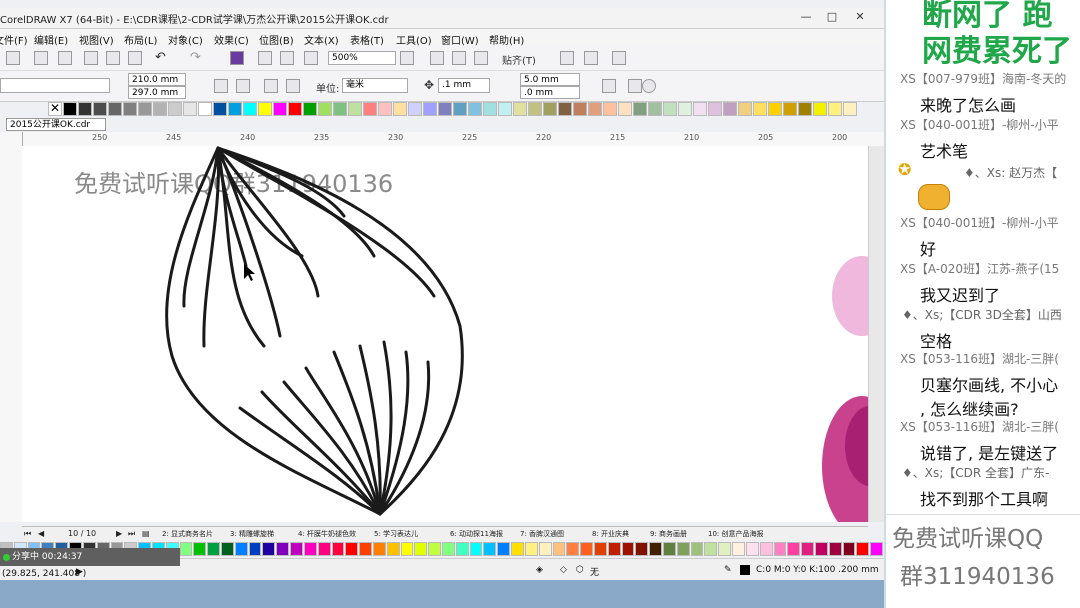  I want to click on zoom-level-select: 500%, so click(362, 58).